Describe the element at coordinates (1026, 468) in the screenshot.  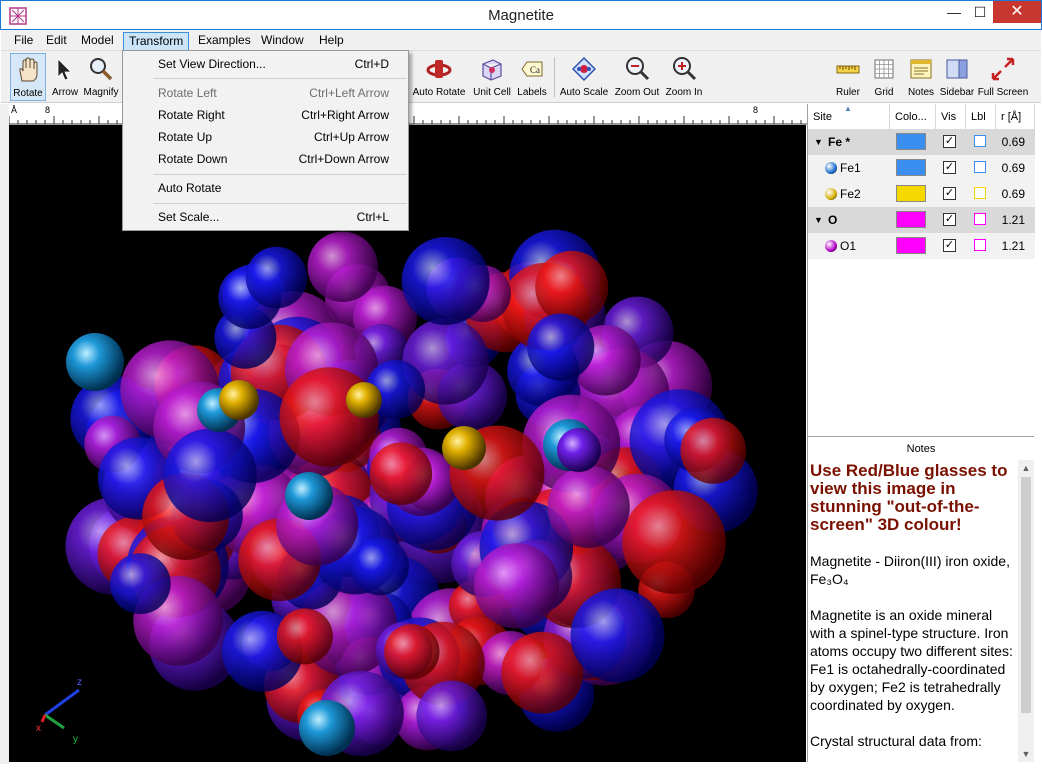
I see `scroll-up-icon: ▲` at that location.